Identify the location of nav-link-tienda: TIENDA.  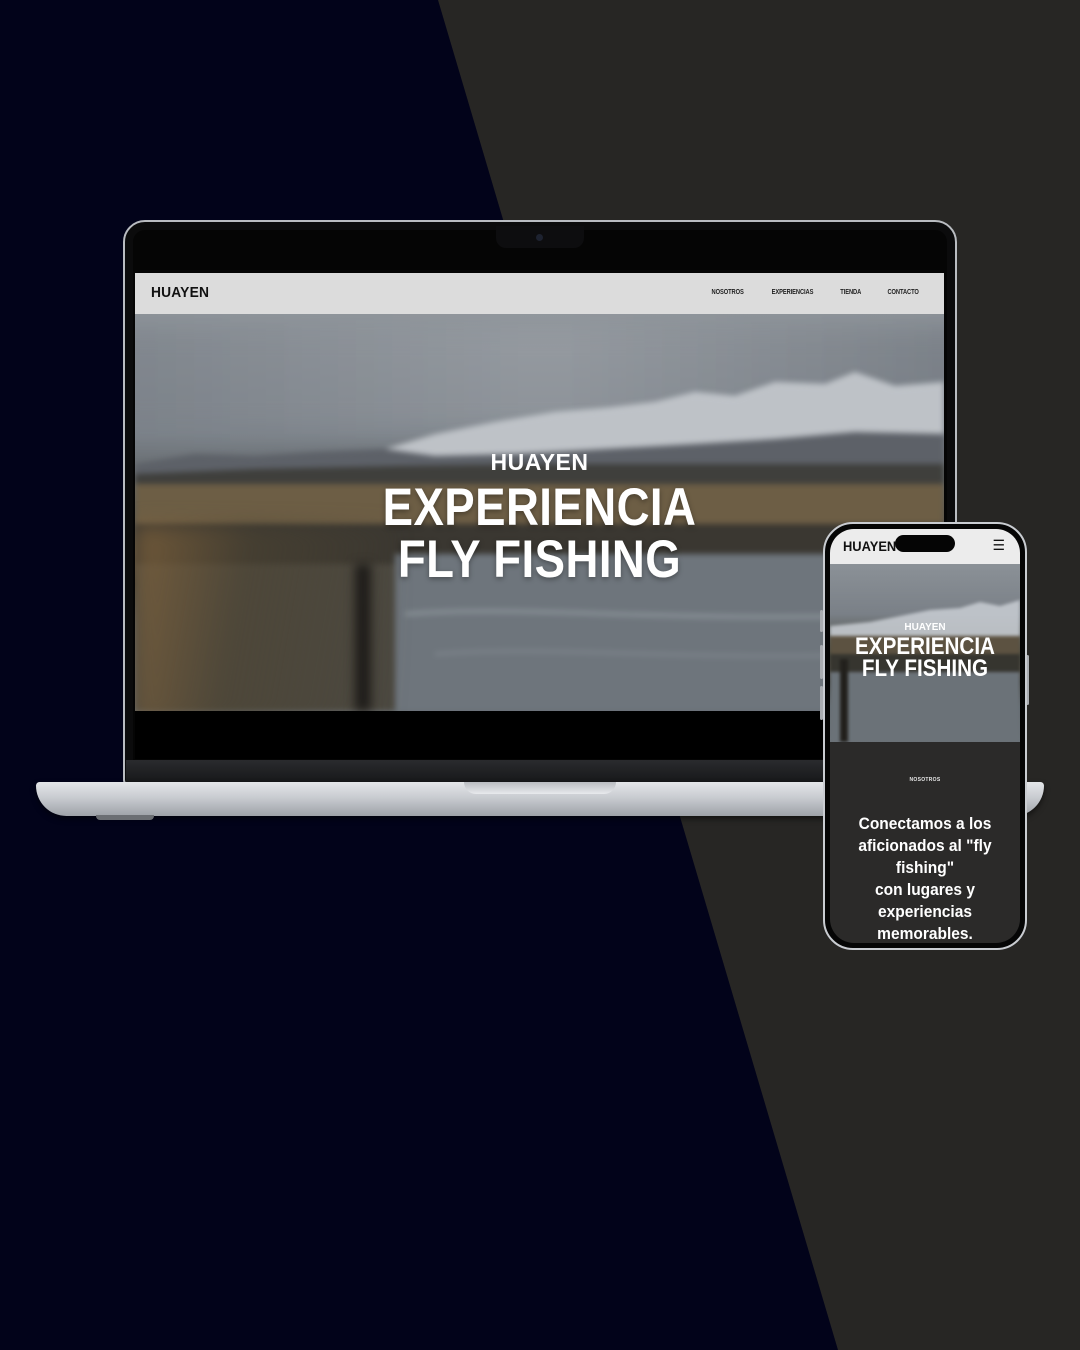
(851, 292).